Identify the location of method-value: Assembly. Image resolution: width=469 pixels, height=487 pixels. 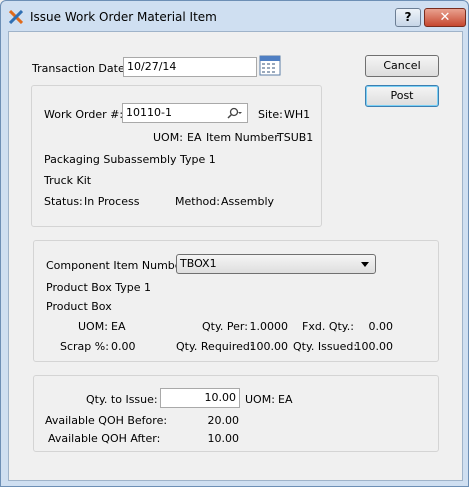
(248, 201).